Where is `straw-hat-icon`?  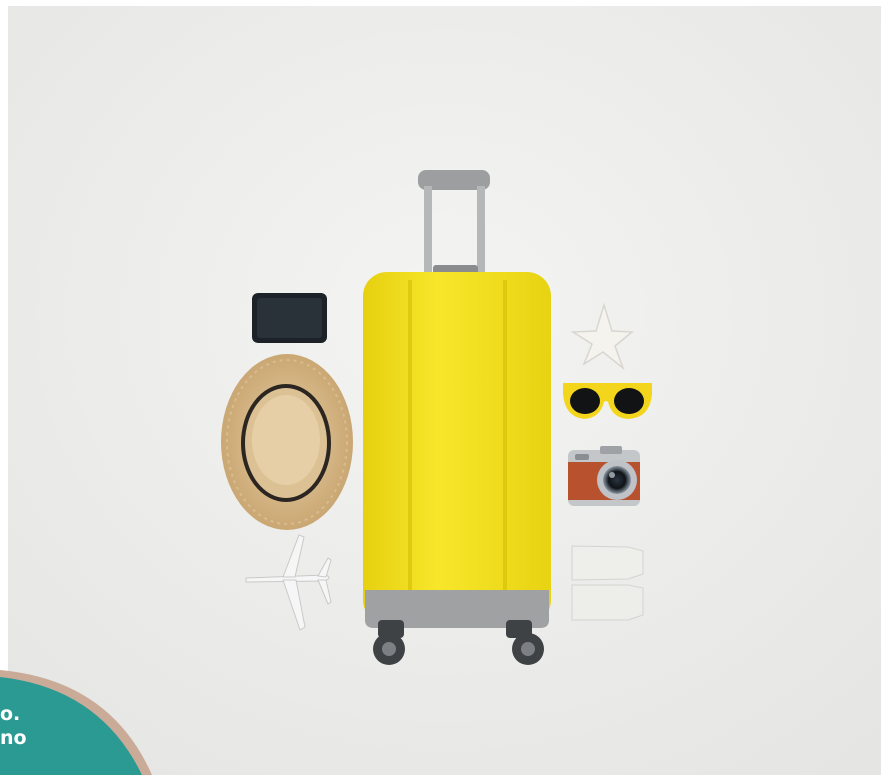
straw-hat-icon is located at coordinates (287, 442).